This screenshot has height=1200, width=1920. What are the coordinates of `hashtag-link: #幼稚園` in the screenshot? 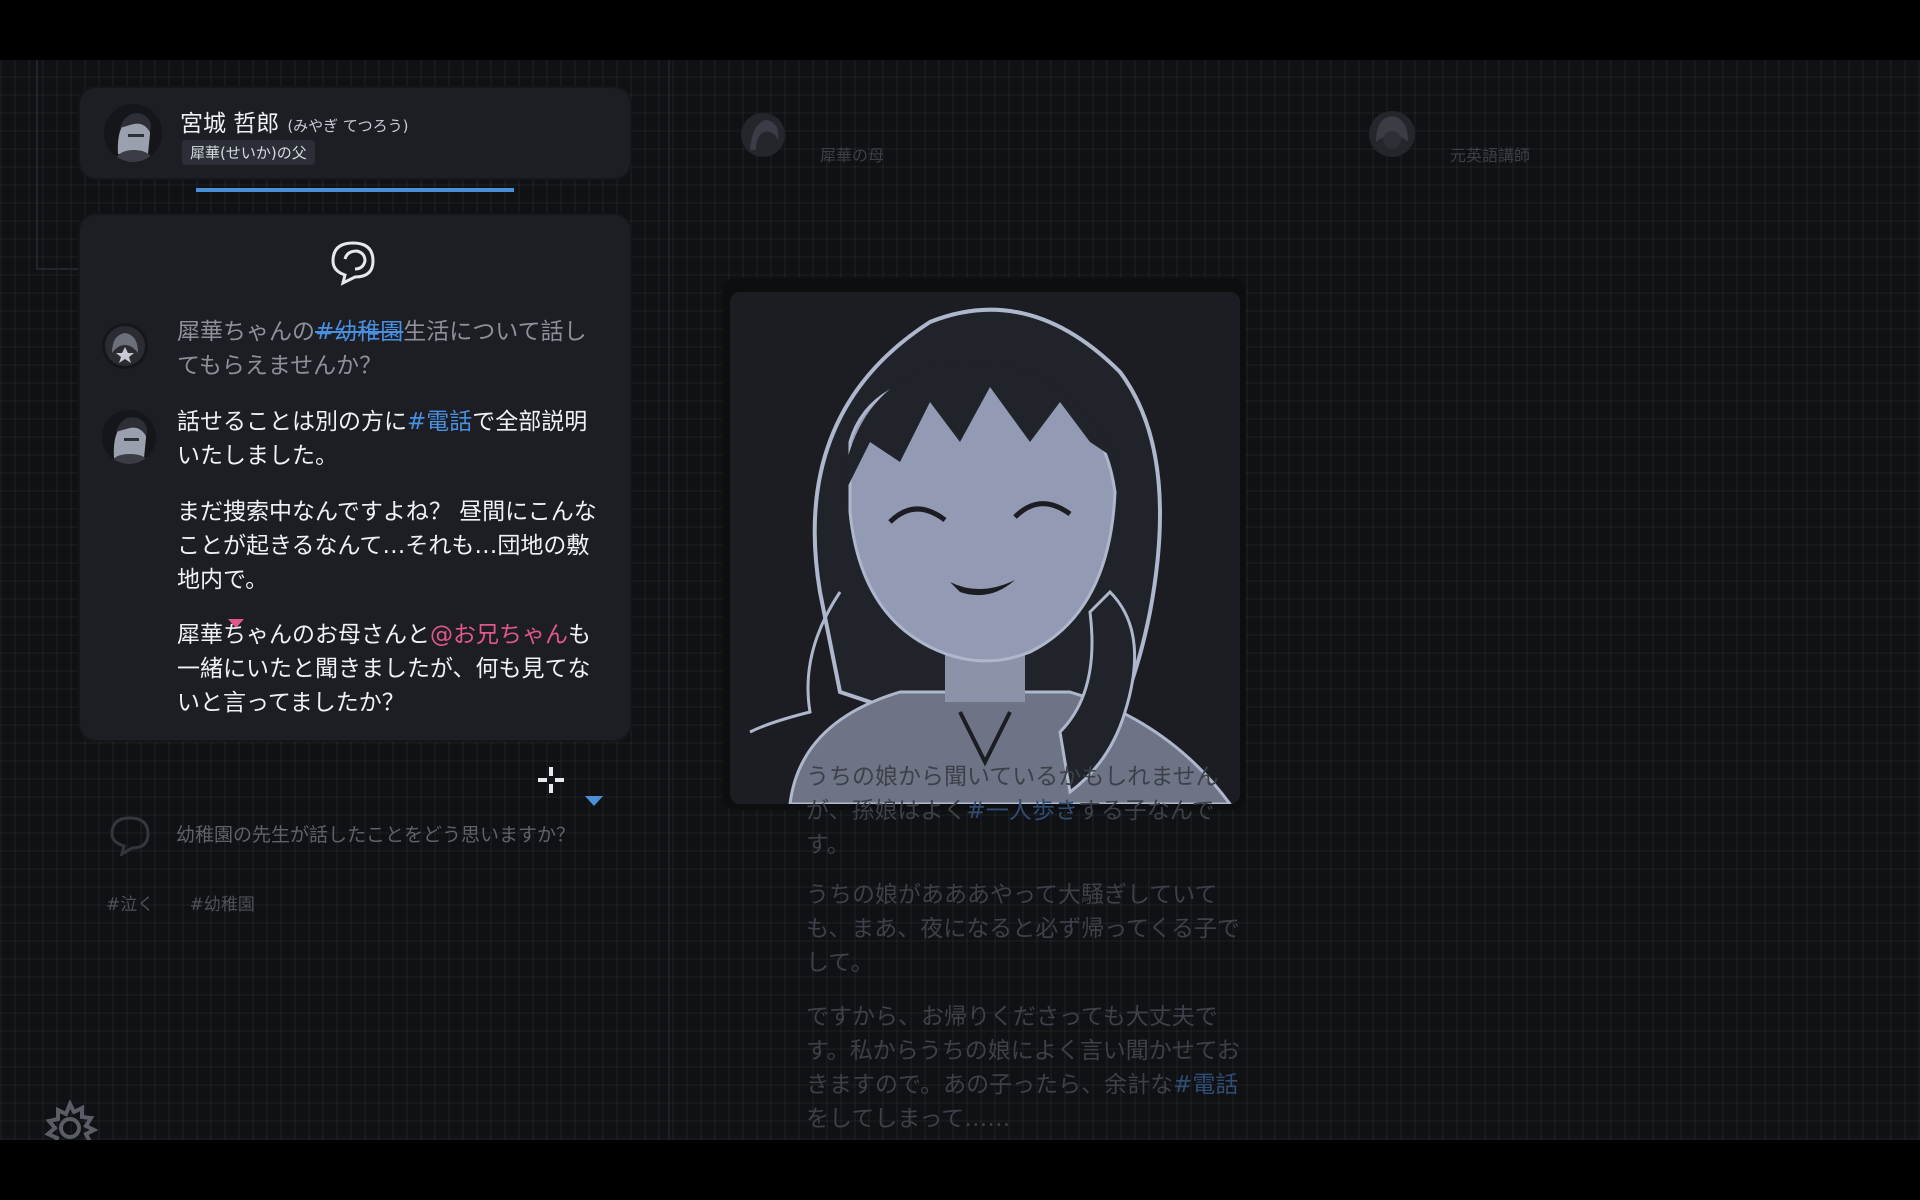 It's located at (359, 332).